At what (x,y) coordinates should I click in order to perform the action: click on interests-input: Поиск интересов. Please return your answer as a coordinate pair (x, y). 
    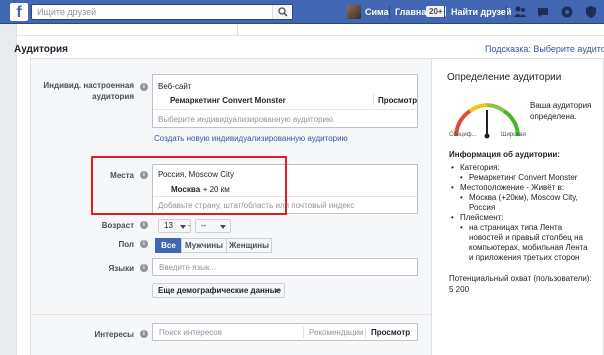
    Looking at the image, I should click on (190, 332).